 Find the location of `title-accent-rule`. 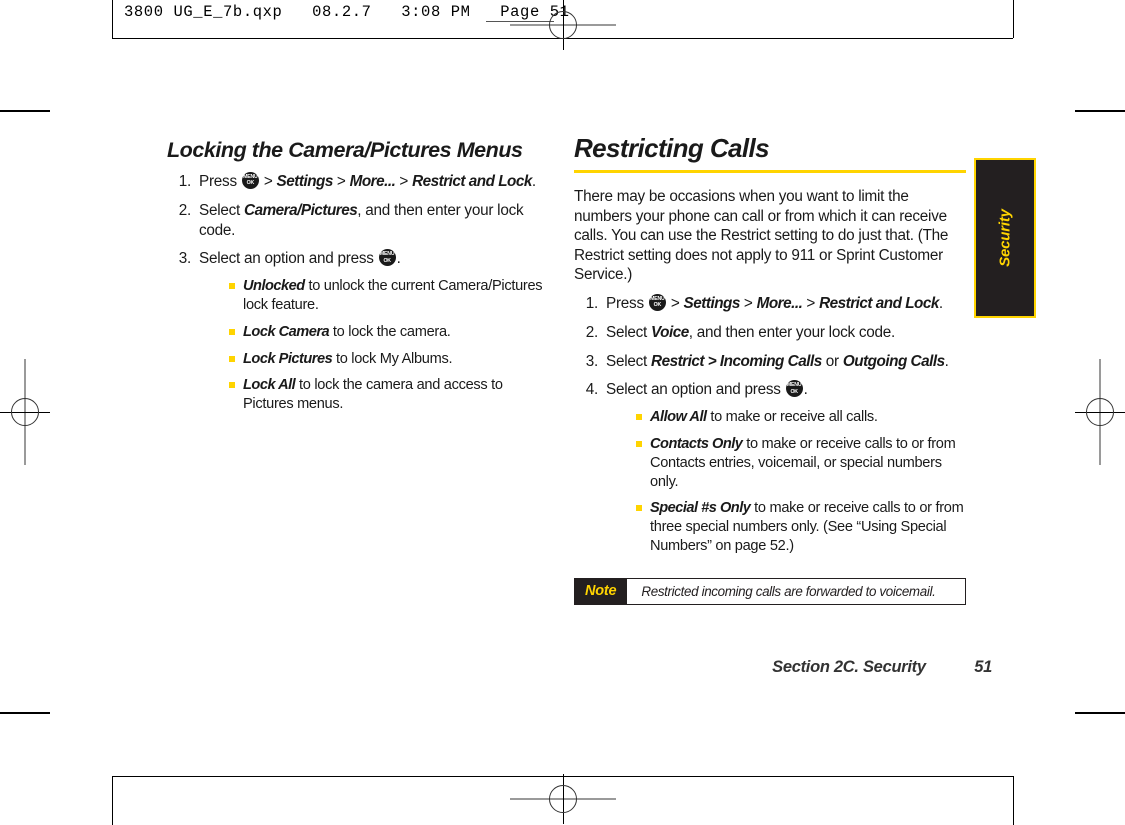

title-accent-rule is located at coordinates (770, 171).